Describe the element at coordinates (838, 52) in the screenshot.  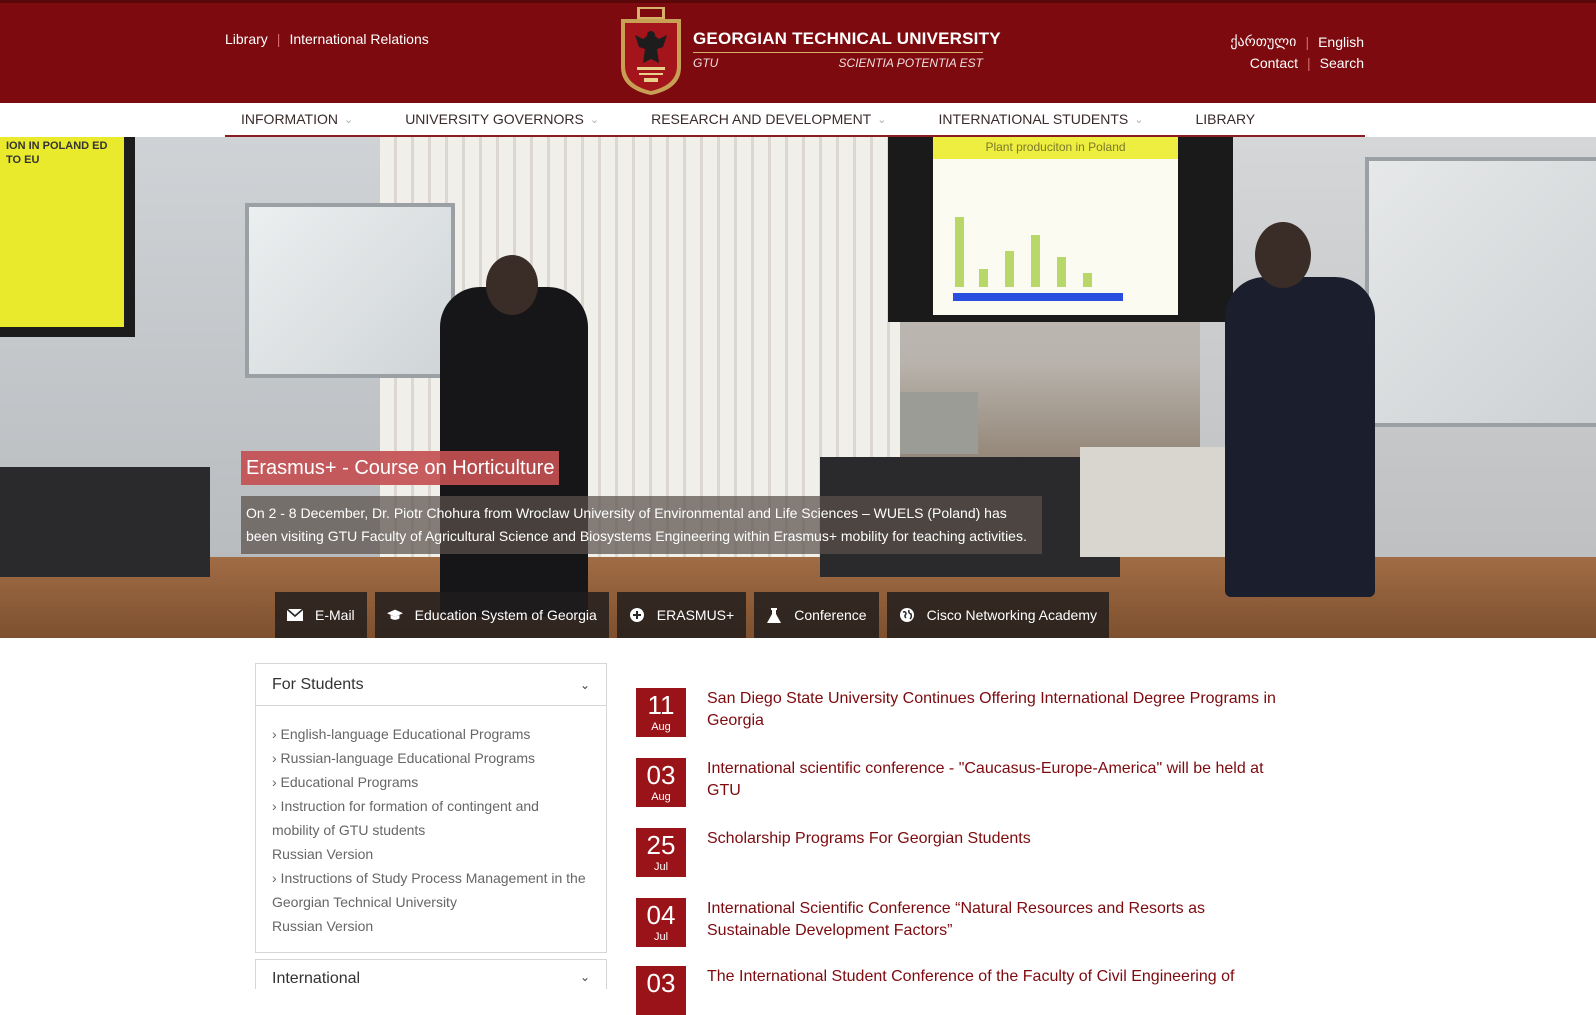
I see `brand-divider` at that location.